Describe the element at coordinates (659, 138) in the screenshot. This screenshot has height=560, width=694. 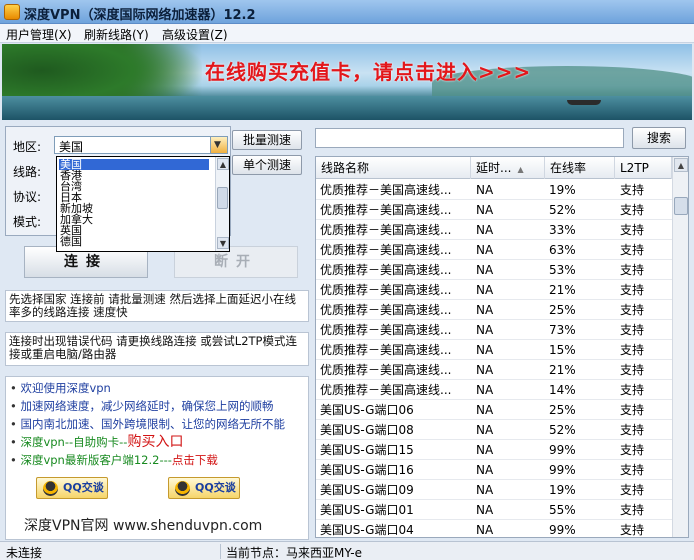
I see `search-button: 搜索` at that location.